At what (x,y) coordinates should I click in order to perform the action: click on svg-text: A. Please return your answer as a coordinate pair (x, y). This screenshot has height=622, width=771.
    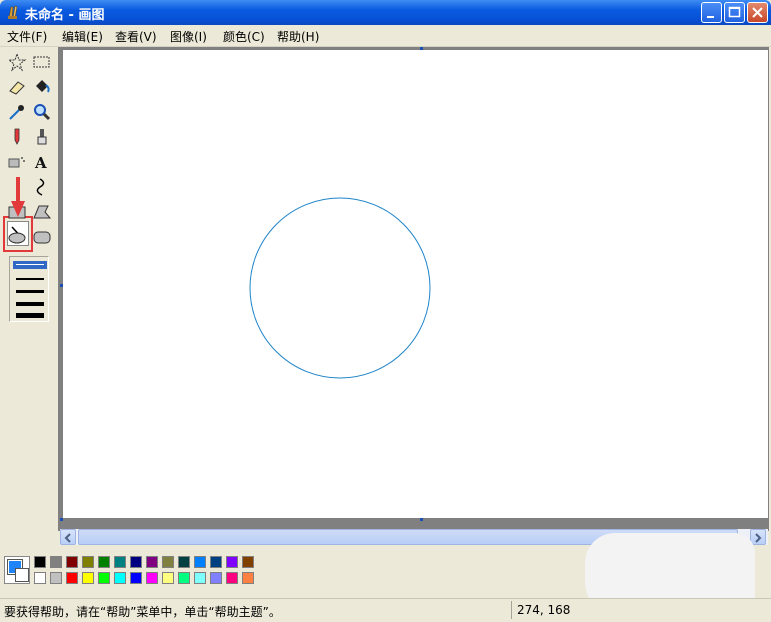
    Looking at the image, I should click on (40, 163).